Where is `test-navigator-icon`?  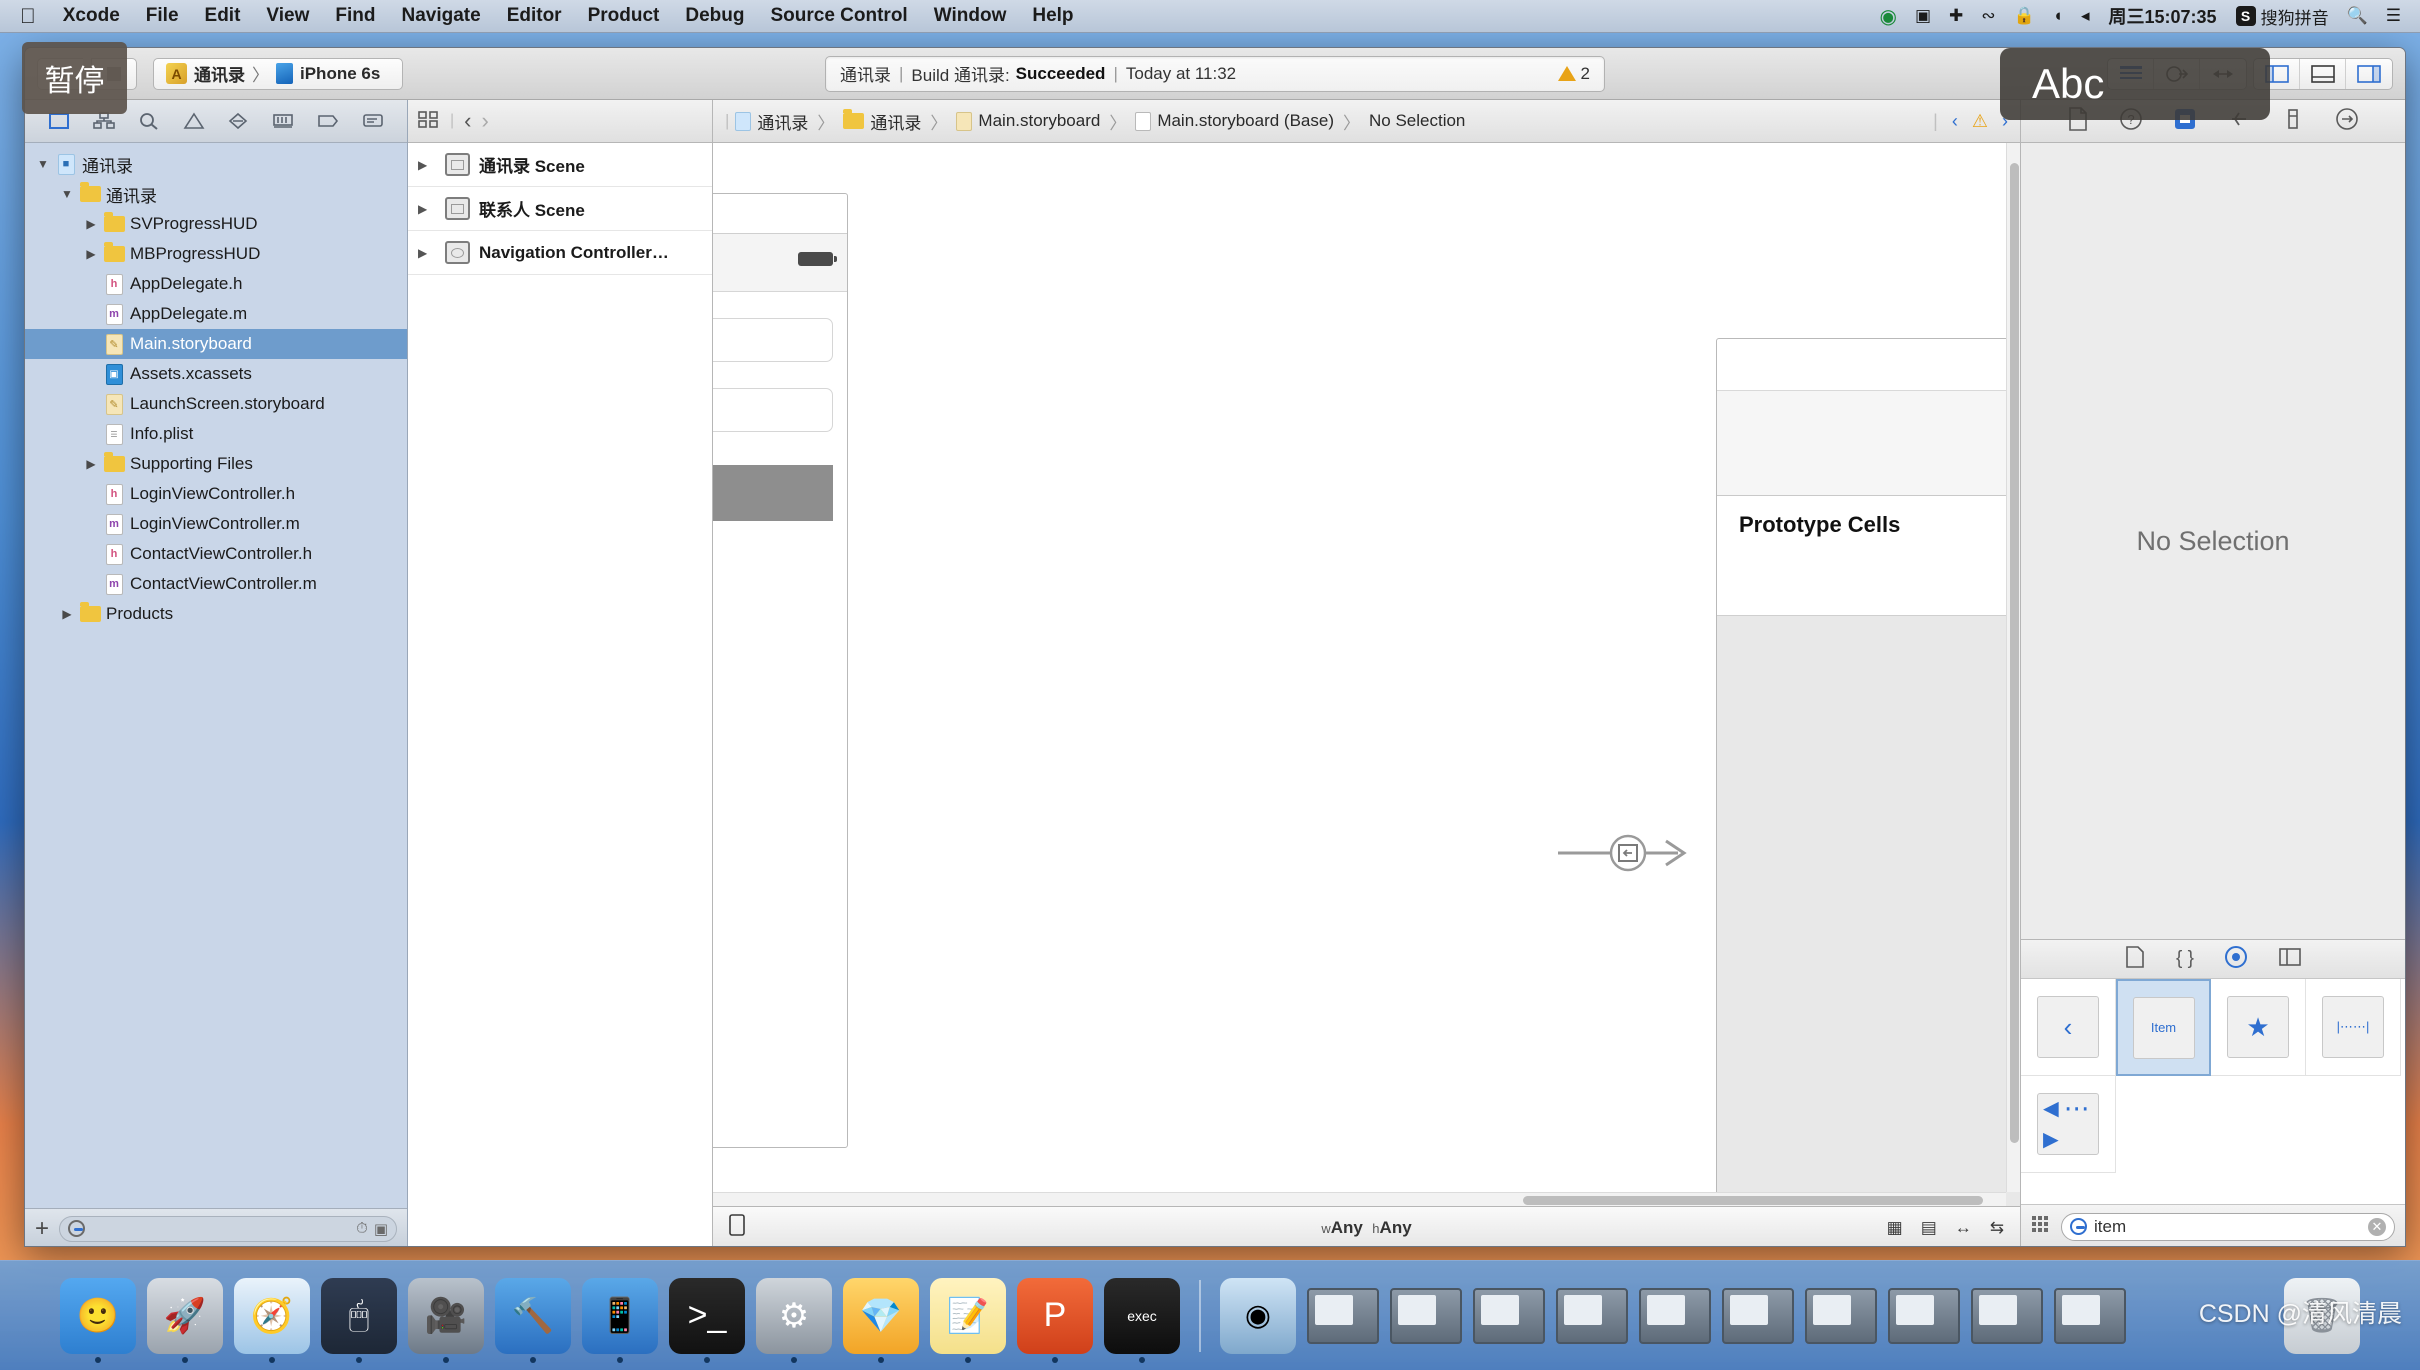 test-navigator-icon is located at coordinates (238, 121).